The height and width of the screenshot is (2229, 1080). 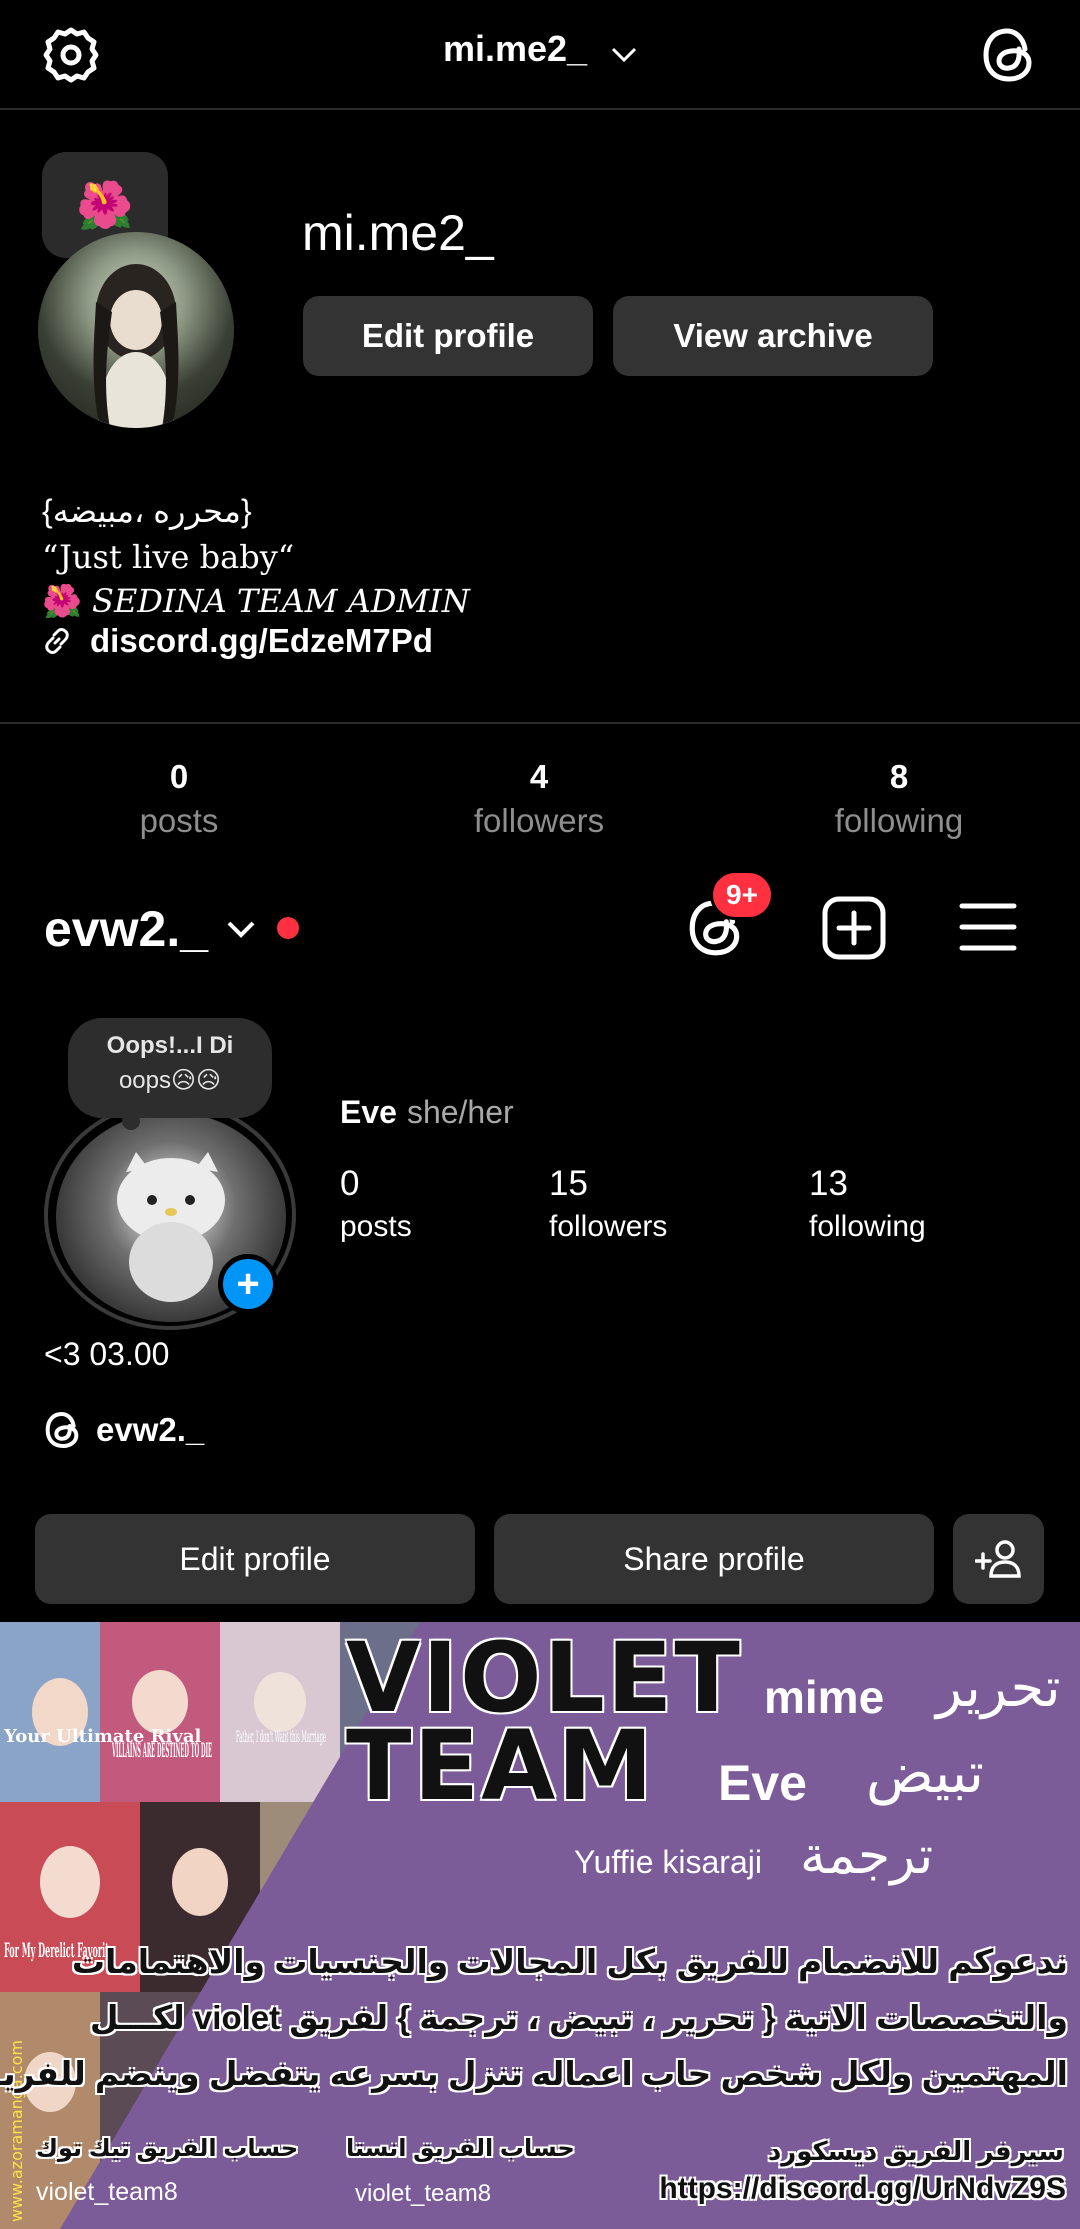 I want to click on add-friend-button, so click(x=998, y=1559).